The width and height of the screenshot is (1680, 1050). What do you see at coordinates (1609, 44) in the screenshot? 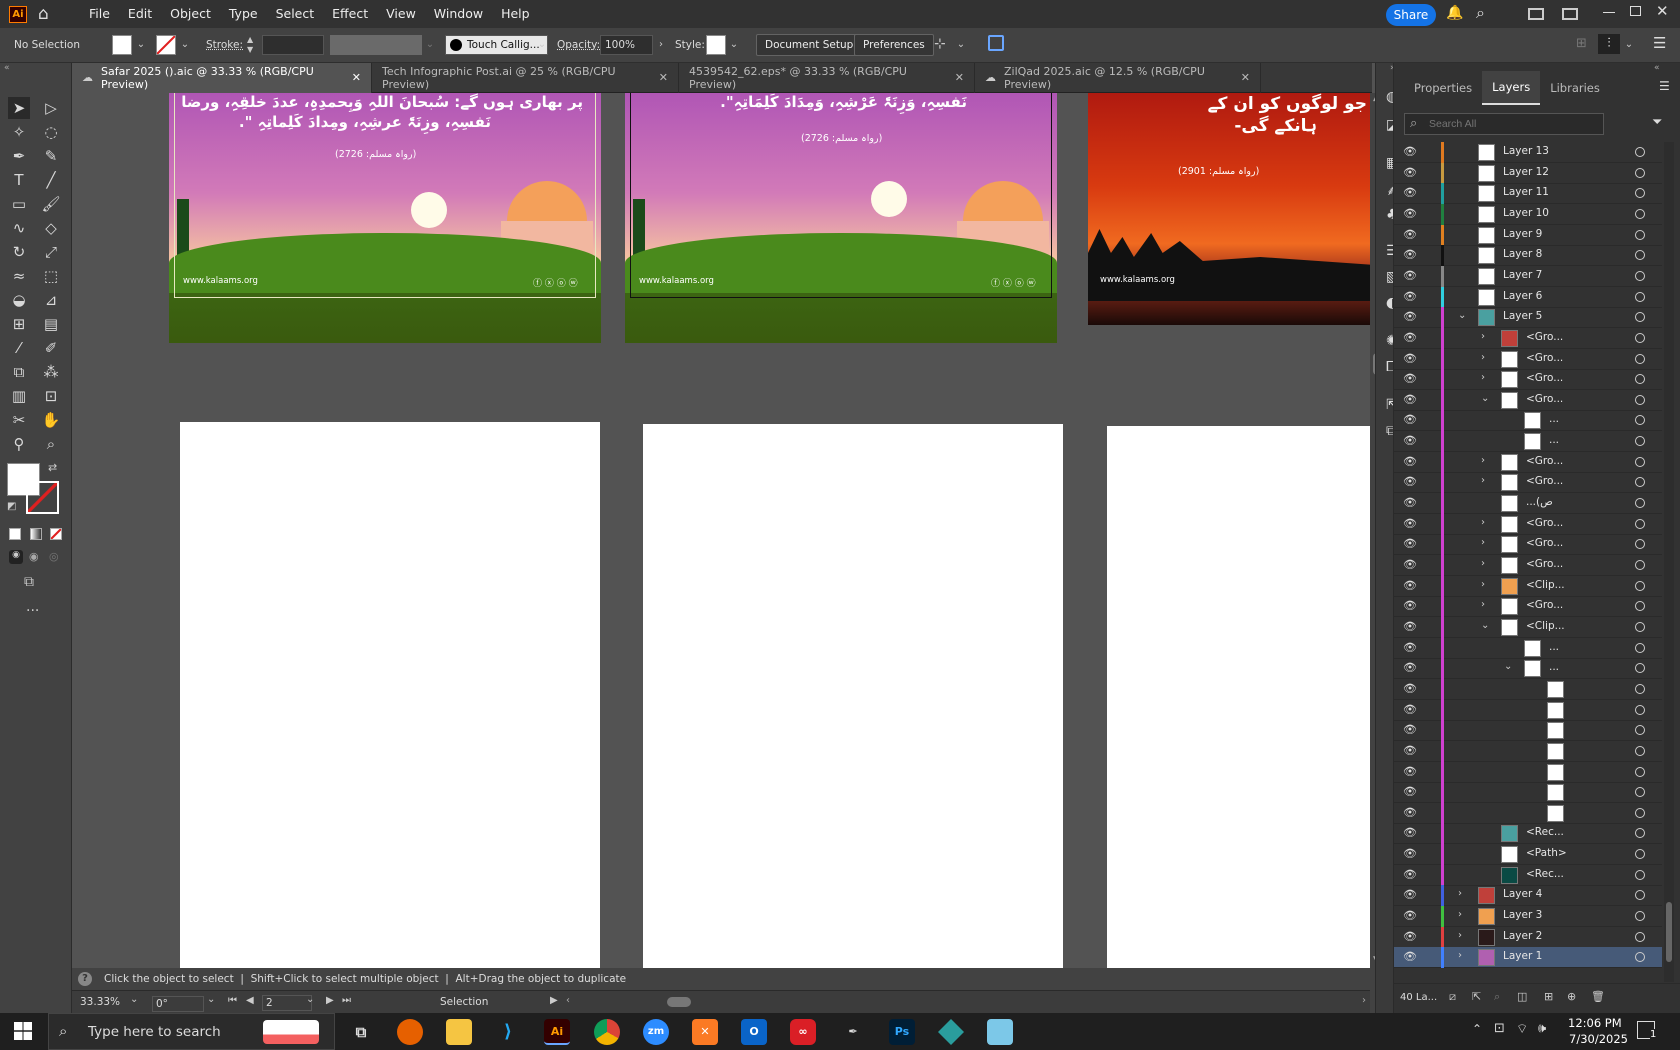
I see `properties-panel-icon: ⫶` at bounding box center [1609, 44].